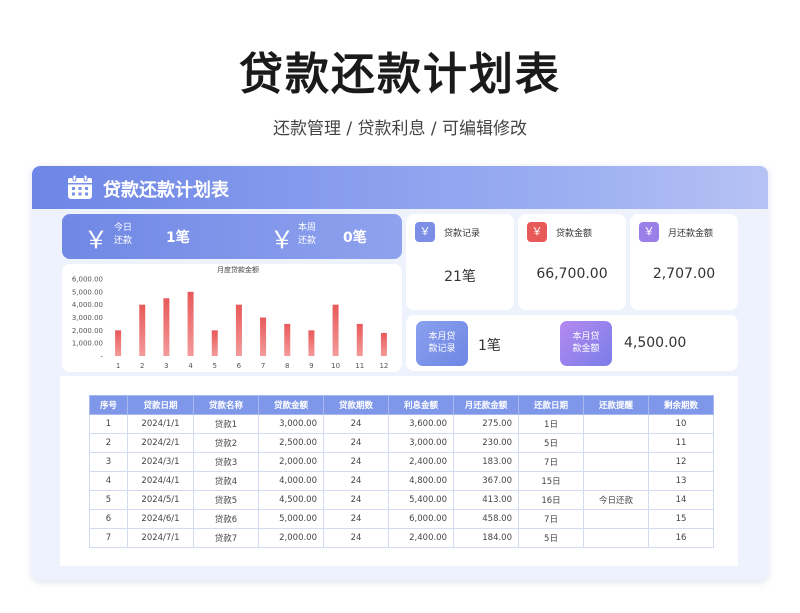 The width and height of the screenshot is (800, 613). I want to click on x-tick-label: 1, so click(118, 366).